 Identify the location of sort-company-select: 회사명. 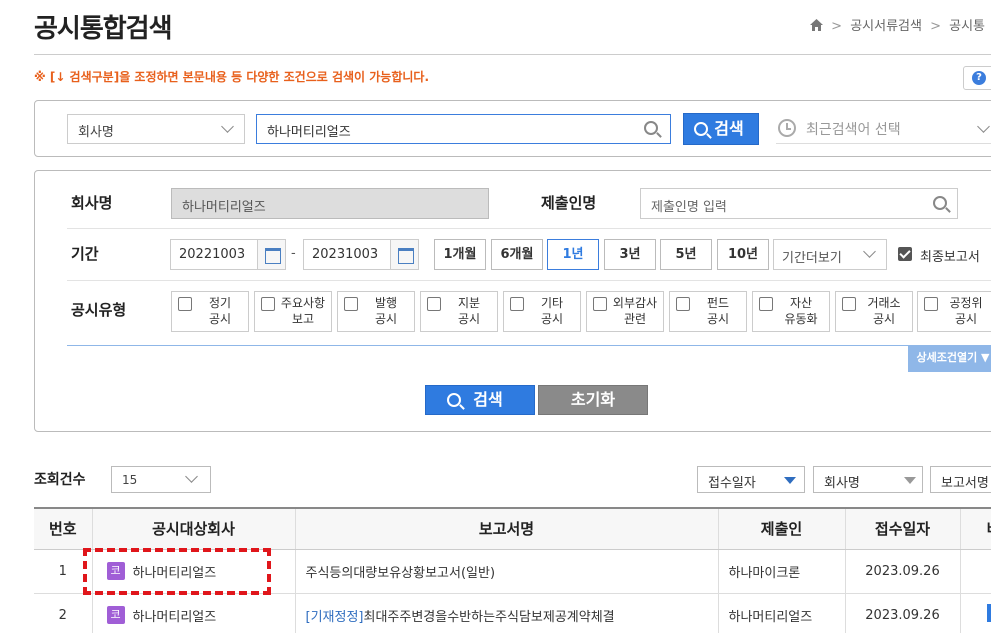
(868, 479).